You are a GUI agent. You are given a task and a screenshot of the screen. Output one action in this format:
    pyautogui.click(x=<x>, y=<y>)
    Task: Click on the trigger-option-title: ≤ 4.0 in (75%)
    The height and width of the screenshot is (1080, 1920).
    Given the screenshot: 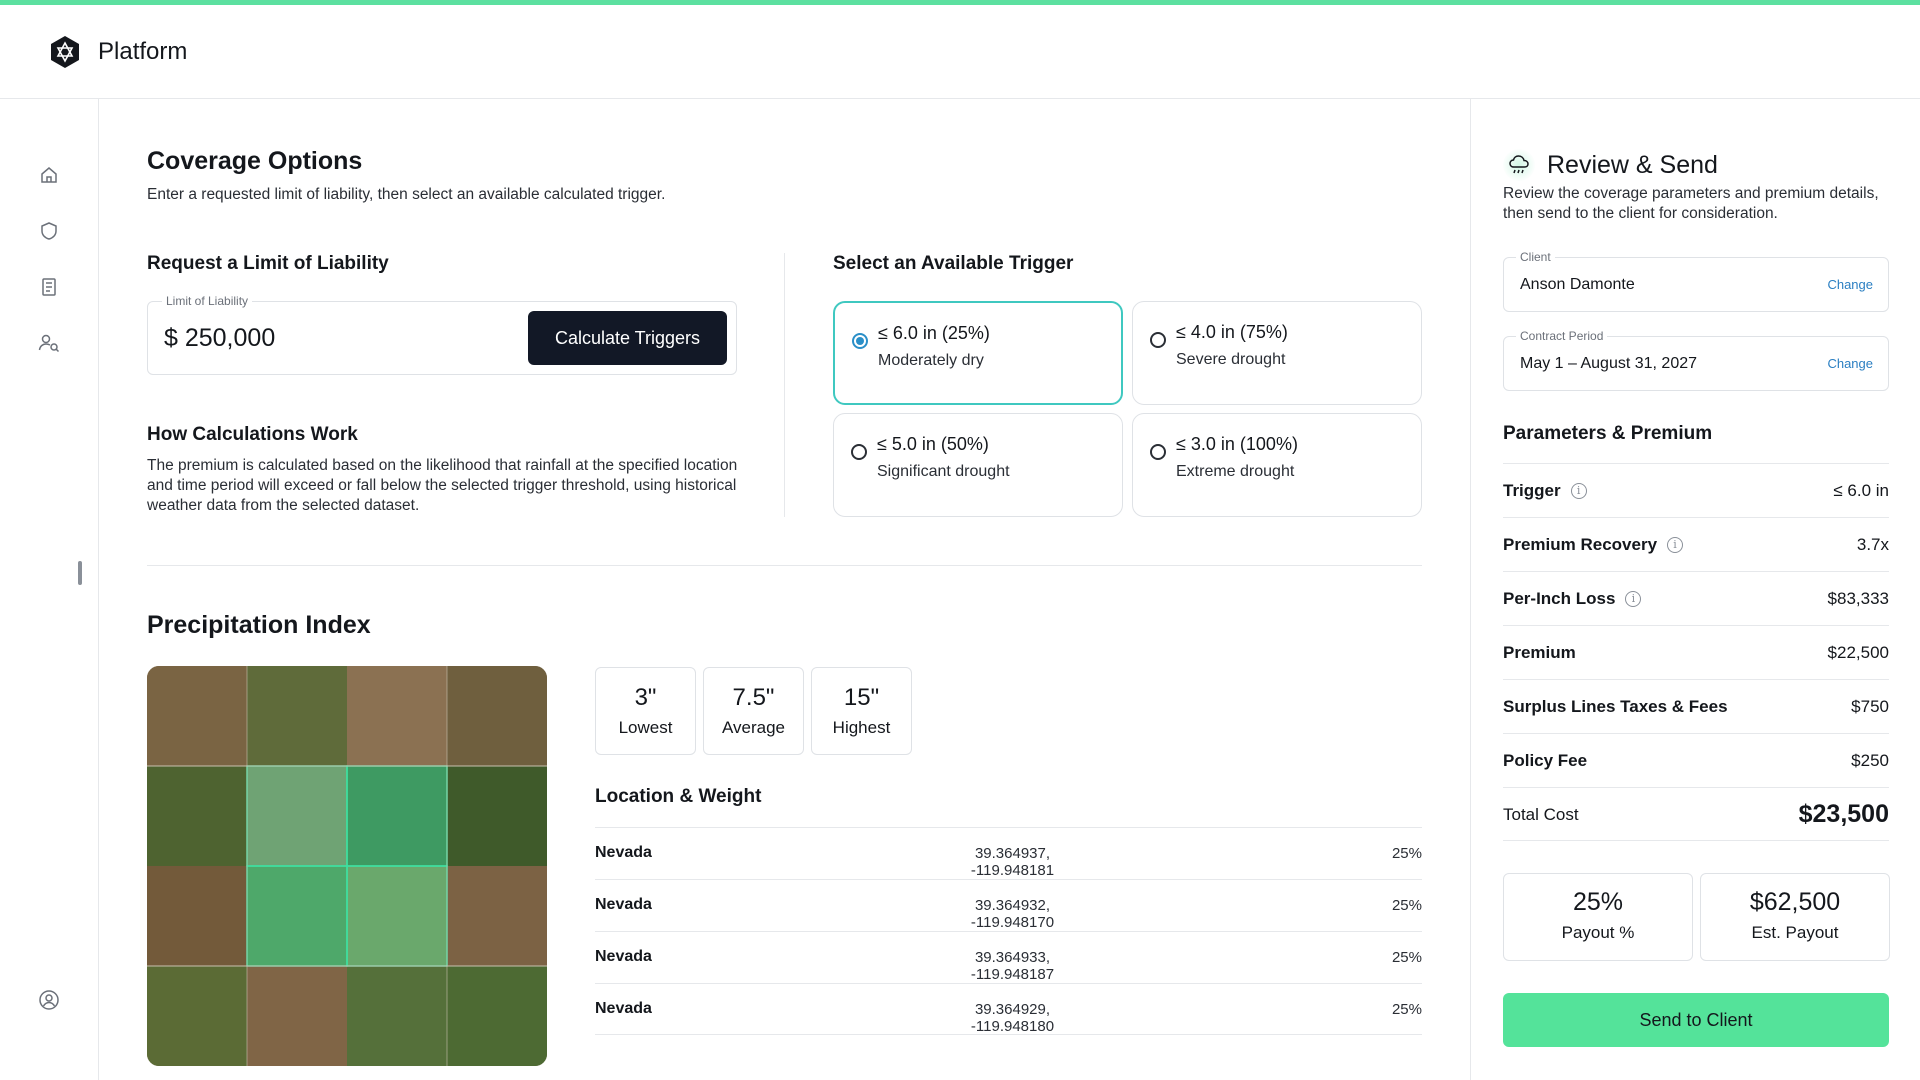 What is the action you would take?
    pyautogui.click(x=1232, y=332)
    